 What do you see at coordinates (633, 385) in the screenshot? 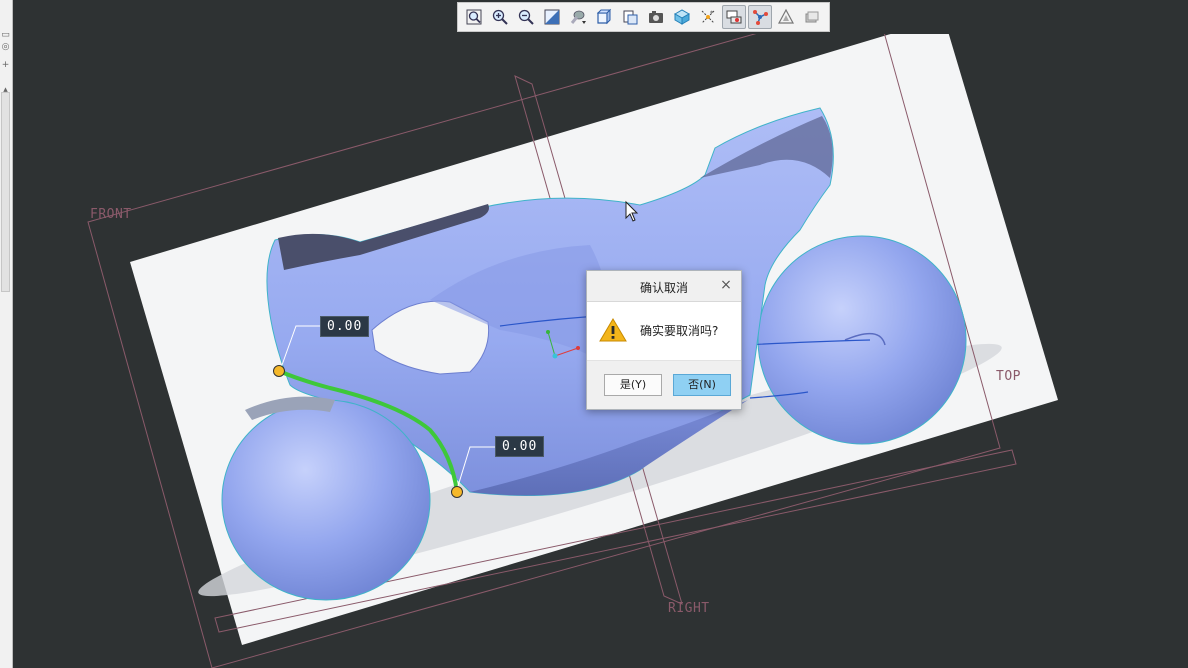
I see `yes-button: 是(Y)` at bounding box center [633, 385].